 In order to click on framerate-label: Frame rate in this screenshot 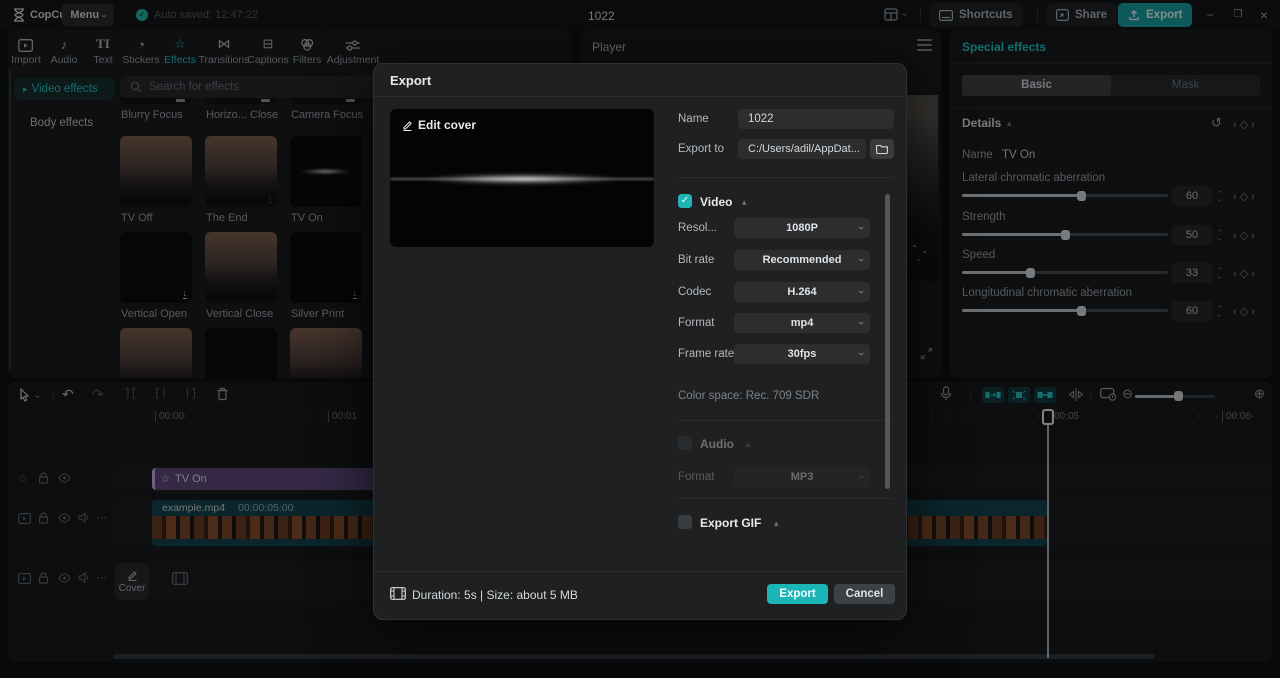, I will do `click(706, 354)`.